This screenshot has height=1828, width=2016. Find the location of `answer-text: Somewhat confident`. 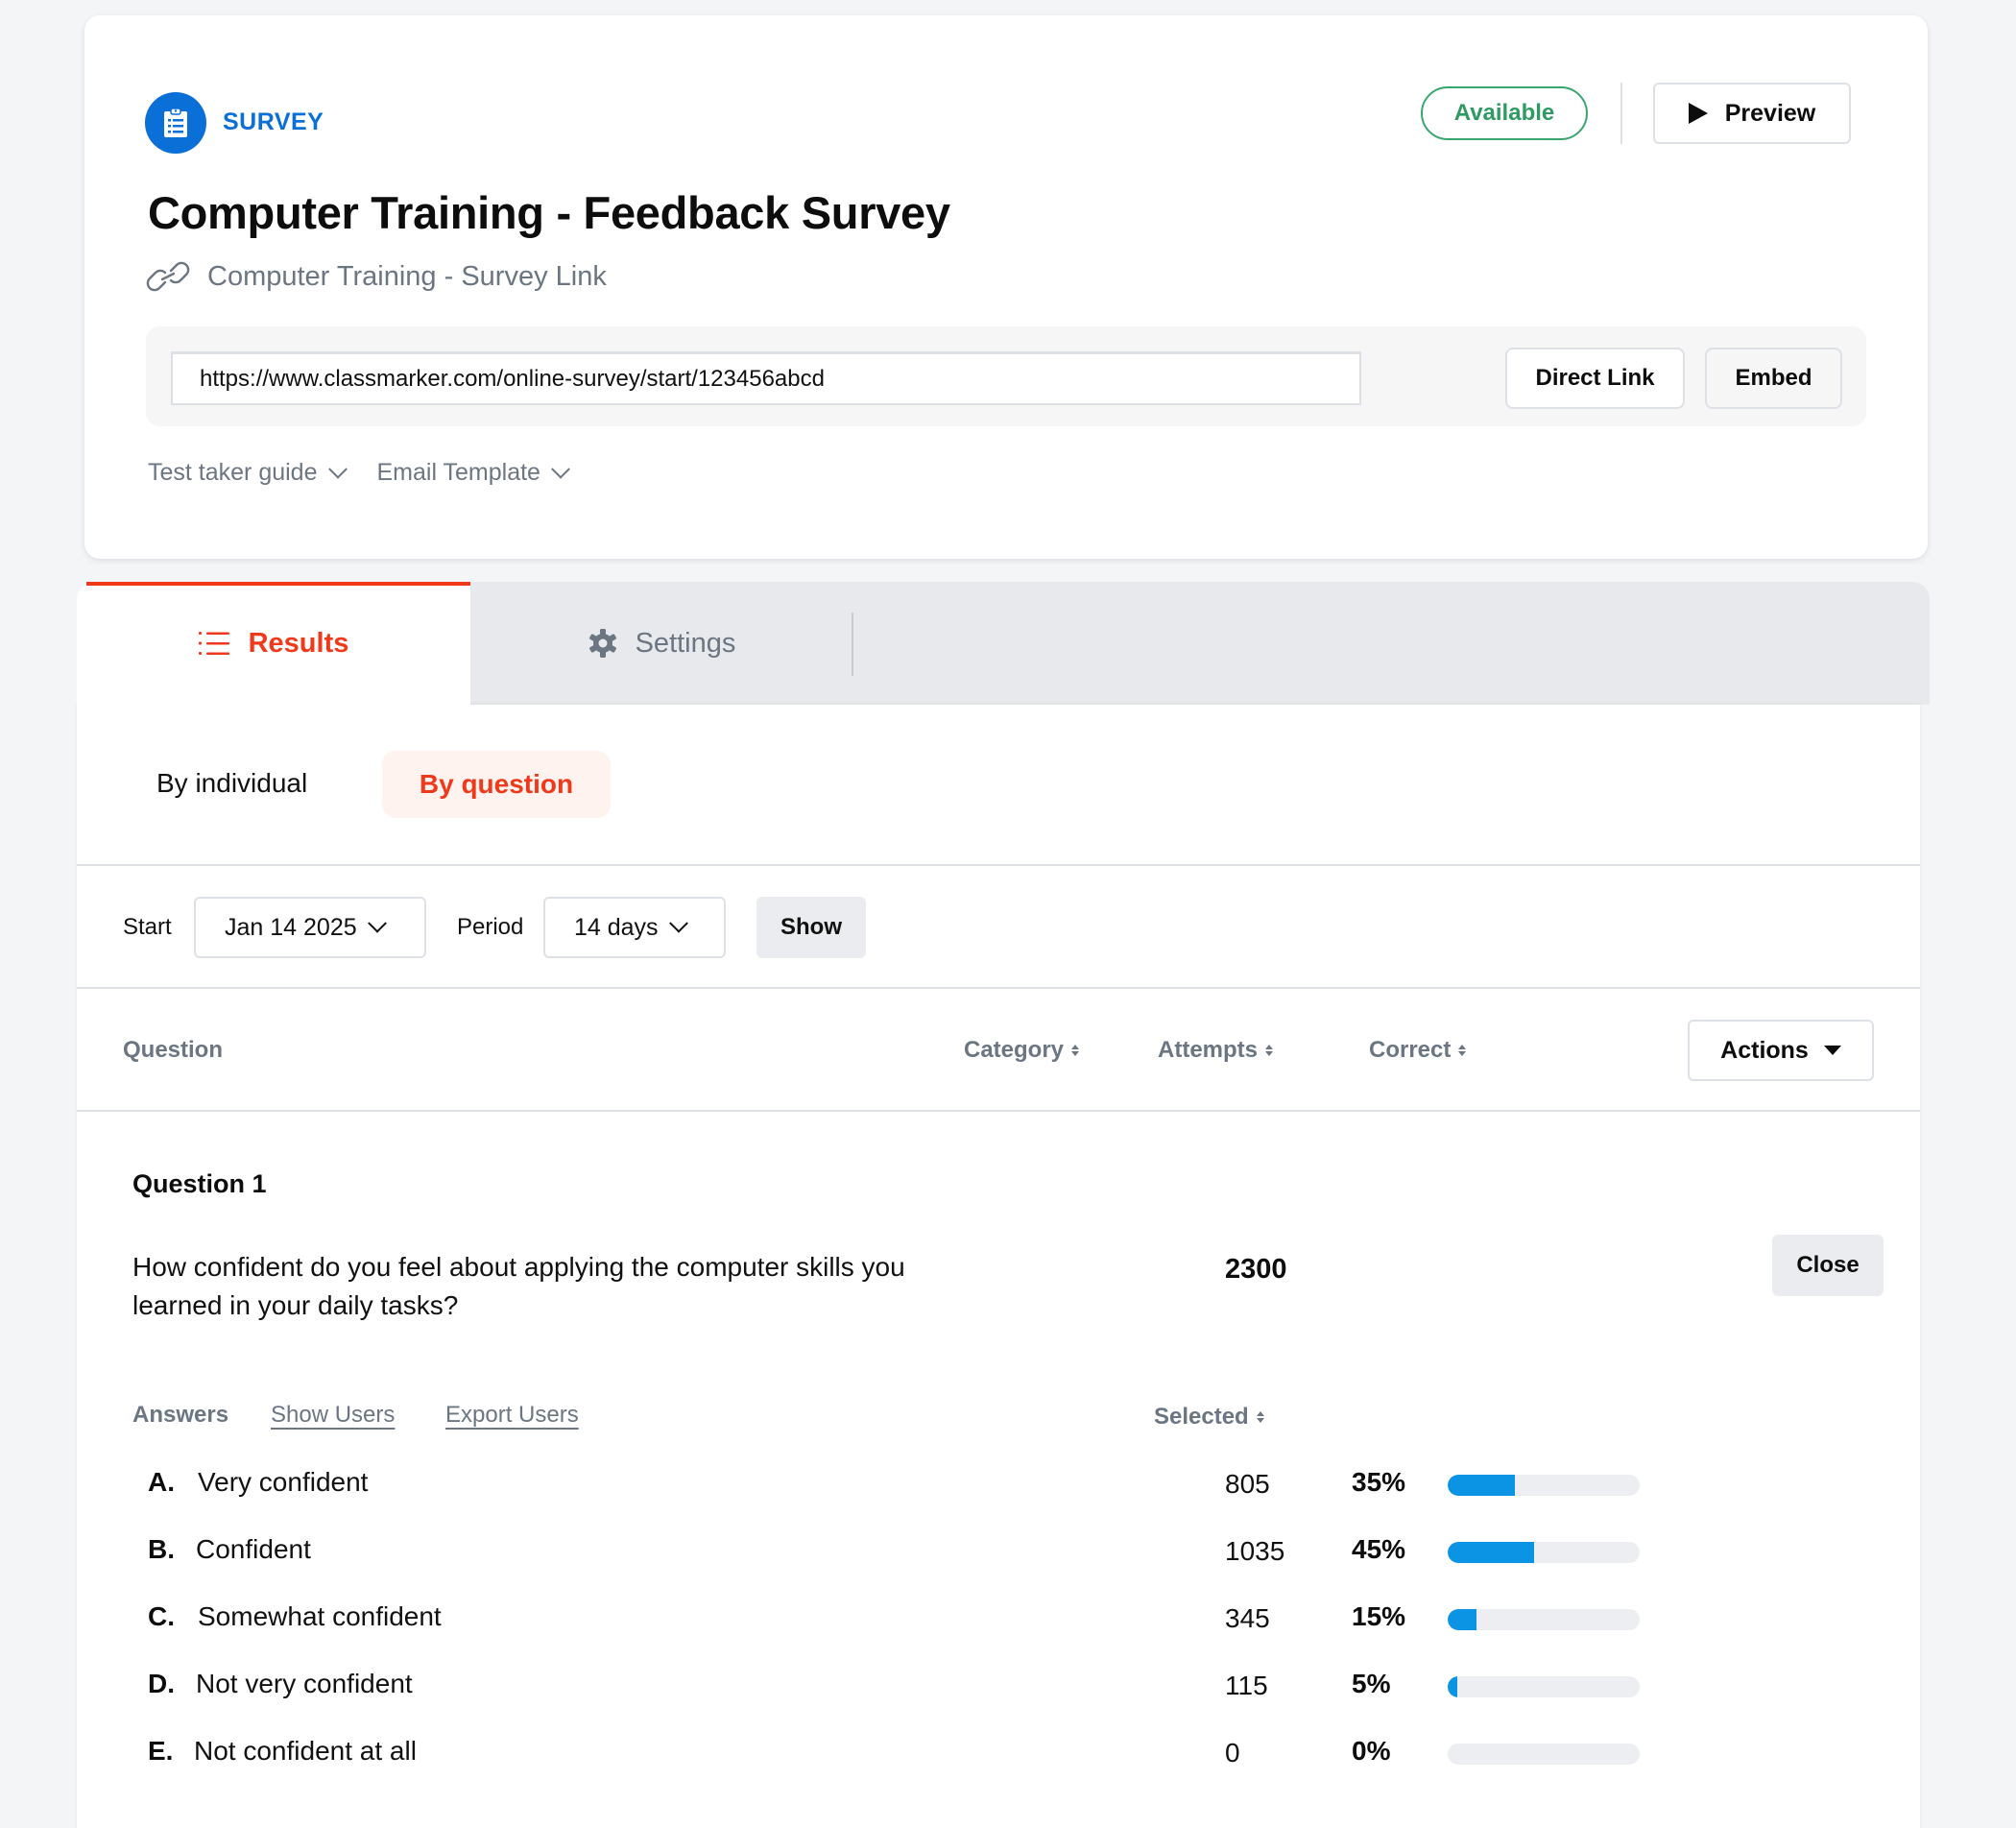

answer-text: Somewhat confident is located at coordinates (320, 1616).